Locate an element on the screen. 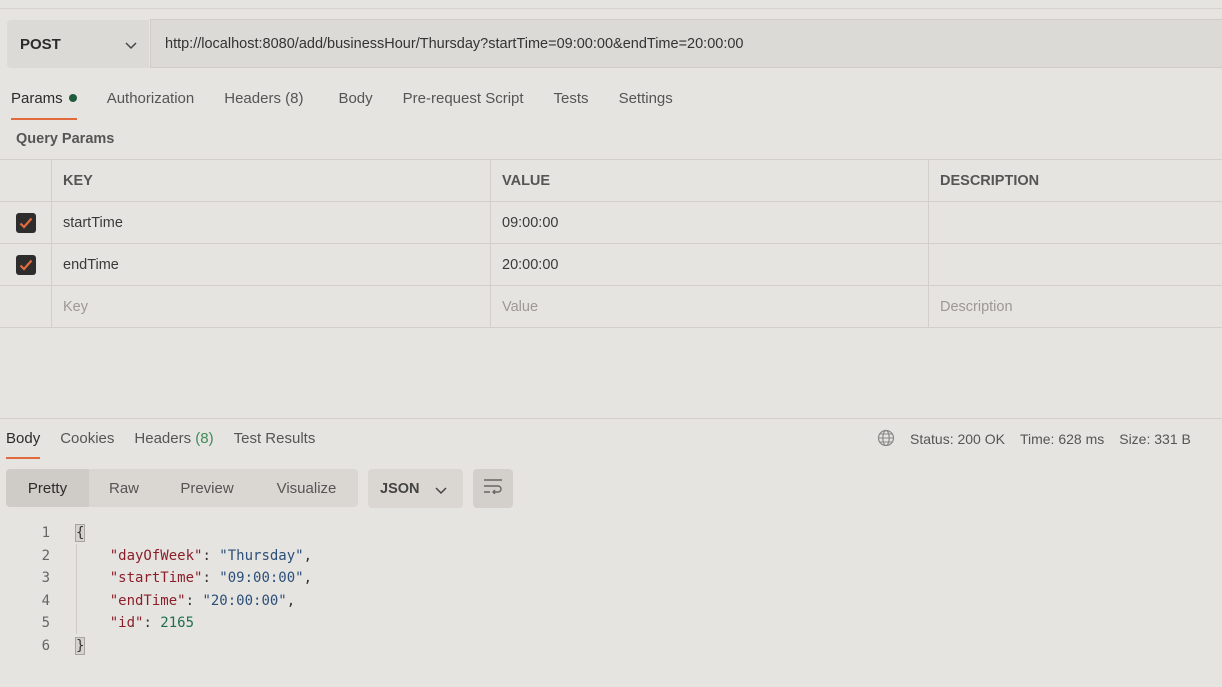 Image resolution: width=1222 pixels, height=687 pixels. format-select: JSON is located at coordinates (415, 488).